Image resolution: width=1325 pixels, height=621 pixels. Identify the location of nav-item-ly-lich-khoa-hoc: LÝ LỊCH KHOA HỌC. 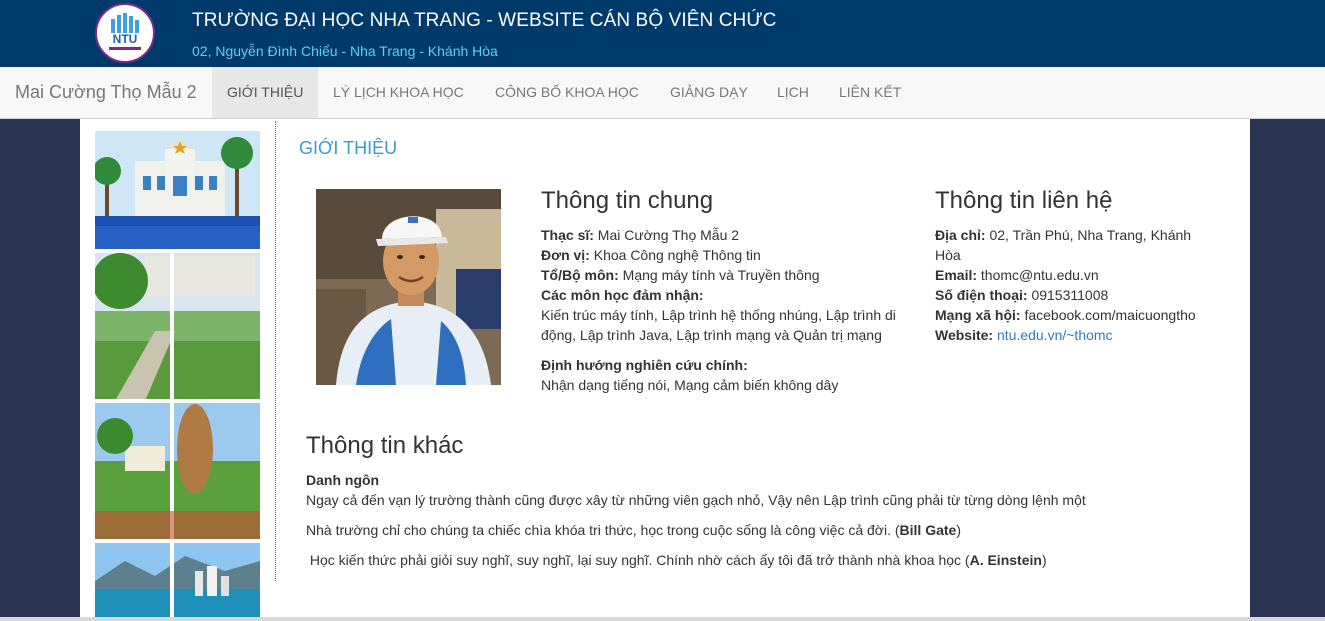
(398, 92).